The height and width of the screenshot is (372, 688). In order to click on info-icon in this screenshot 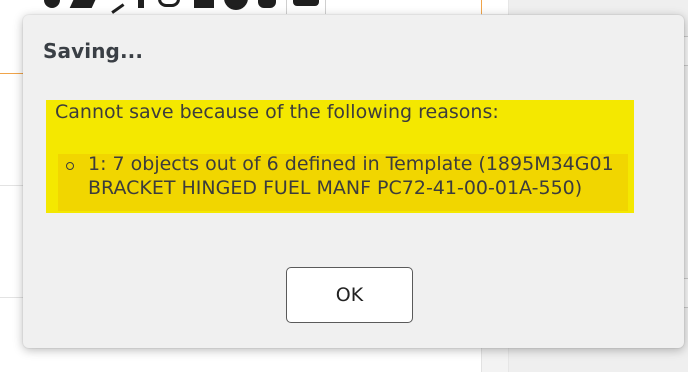, I will do `click(236, 5)`.